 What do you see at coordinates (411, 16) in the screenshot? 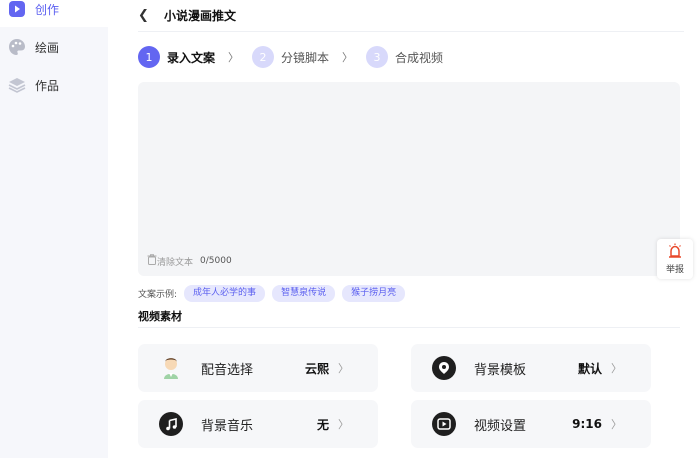
I see `header: ❮ 小说漫画推文` at bounding box center [411, 16].